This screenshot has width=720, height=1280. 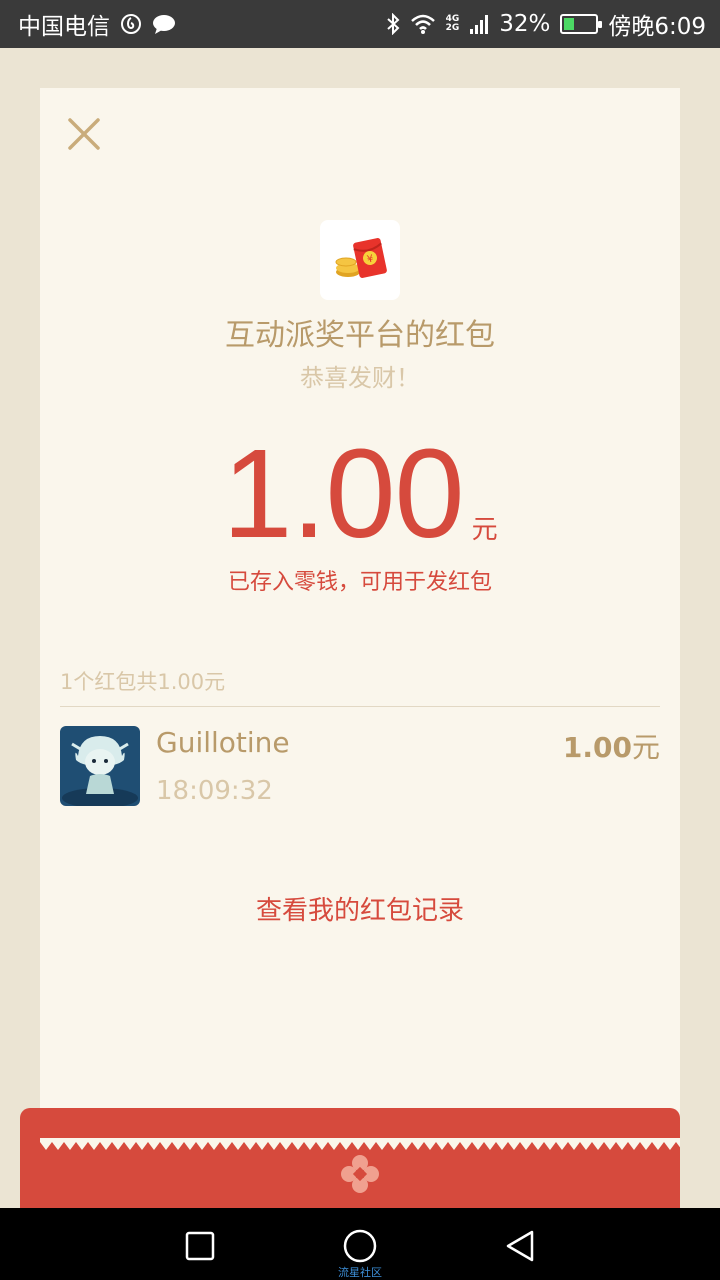 What do you see at coordinates (343, 493) in the screenshot?
I see `amount-value: 1.00` at bounding box center [343, 493].